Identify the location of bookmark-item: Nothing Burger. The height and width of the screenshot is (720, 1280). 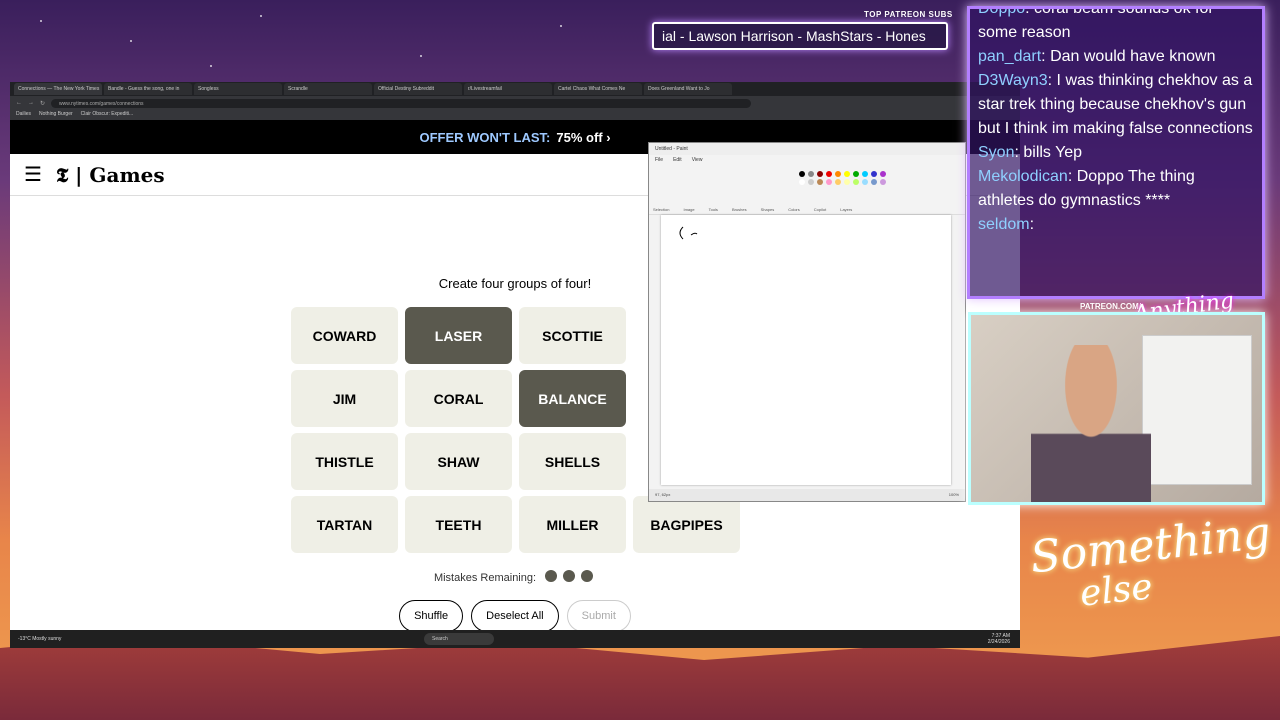
(56, 115).